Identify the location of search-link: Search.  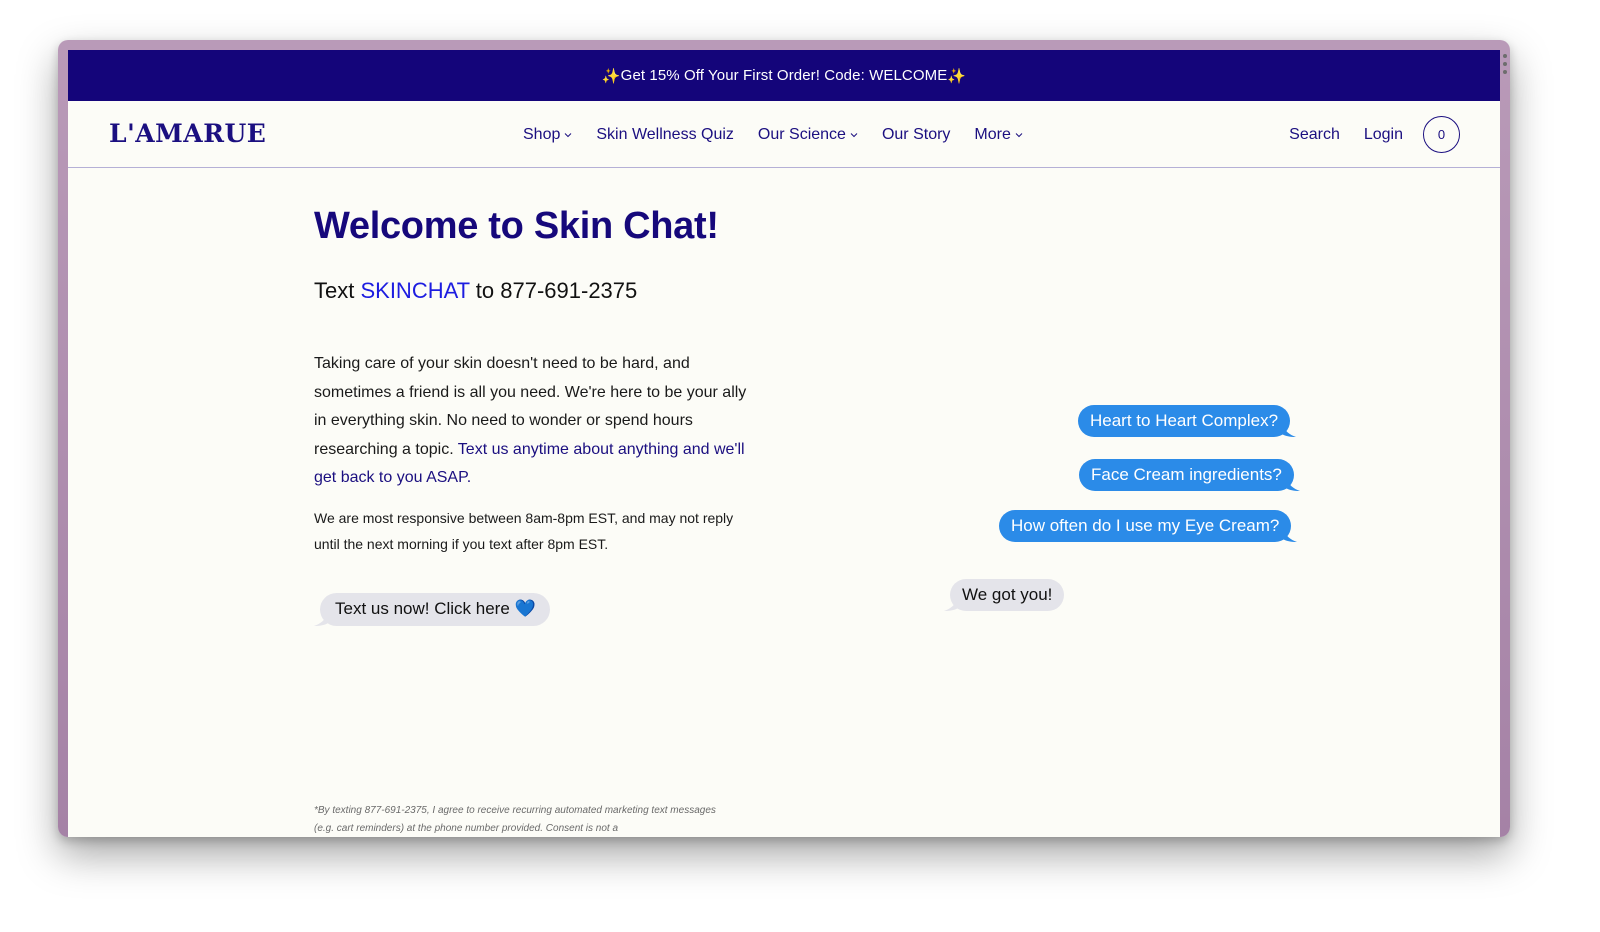
(1314, 135).